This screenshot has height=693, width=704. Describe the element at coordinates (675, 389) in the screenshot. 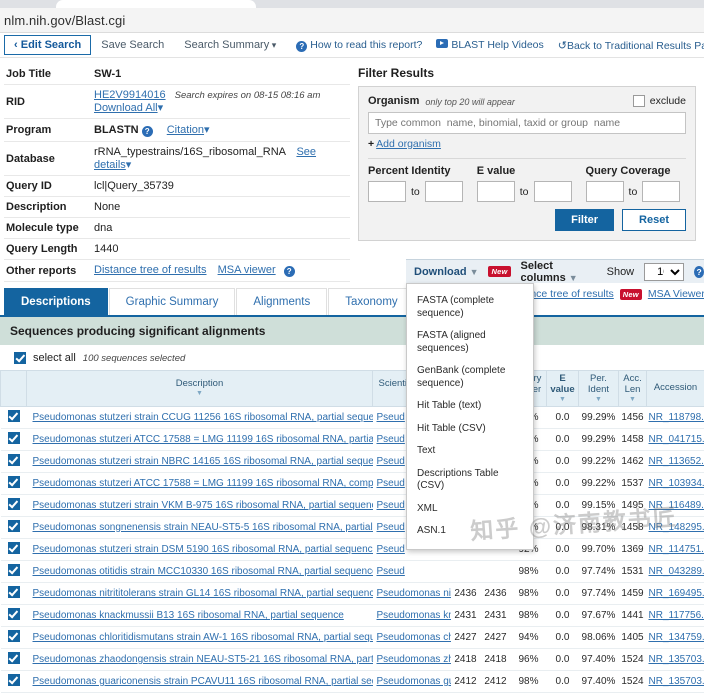

I see `th-accession: Accession` at that location.